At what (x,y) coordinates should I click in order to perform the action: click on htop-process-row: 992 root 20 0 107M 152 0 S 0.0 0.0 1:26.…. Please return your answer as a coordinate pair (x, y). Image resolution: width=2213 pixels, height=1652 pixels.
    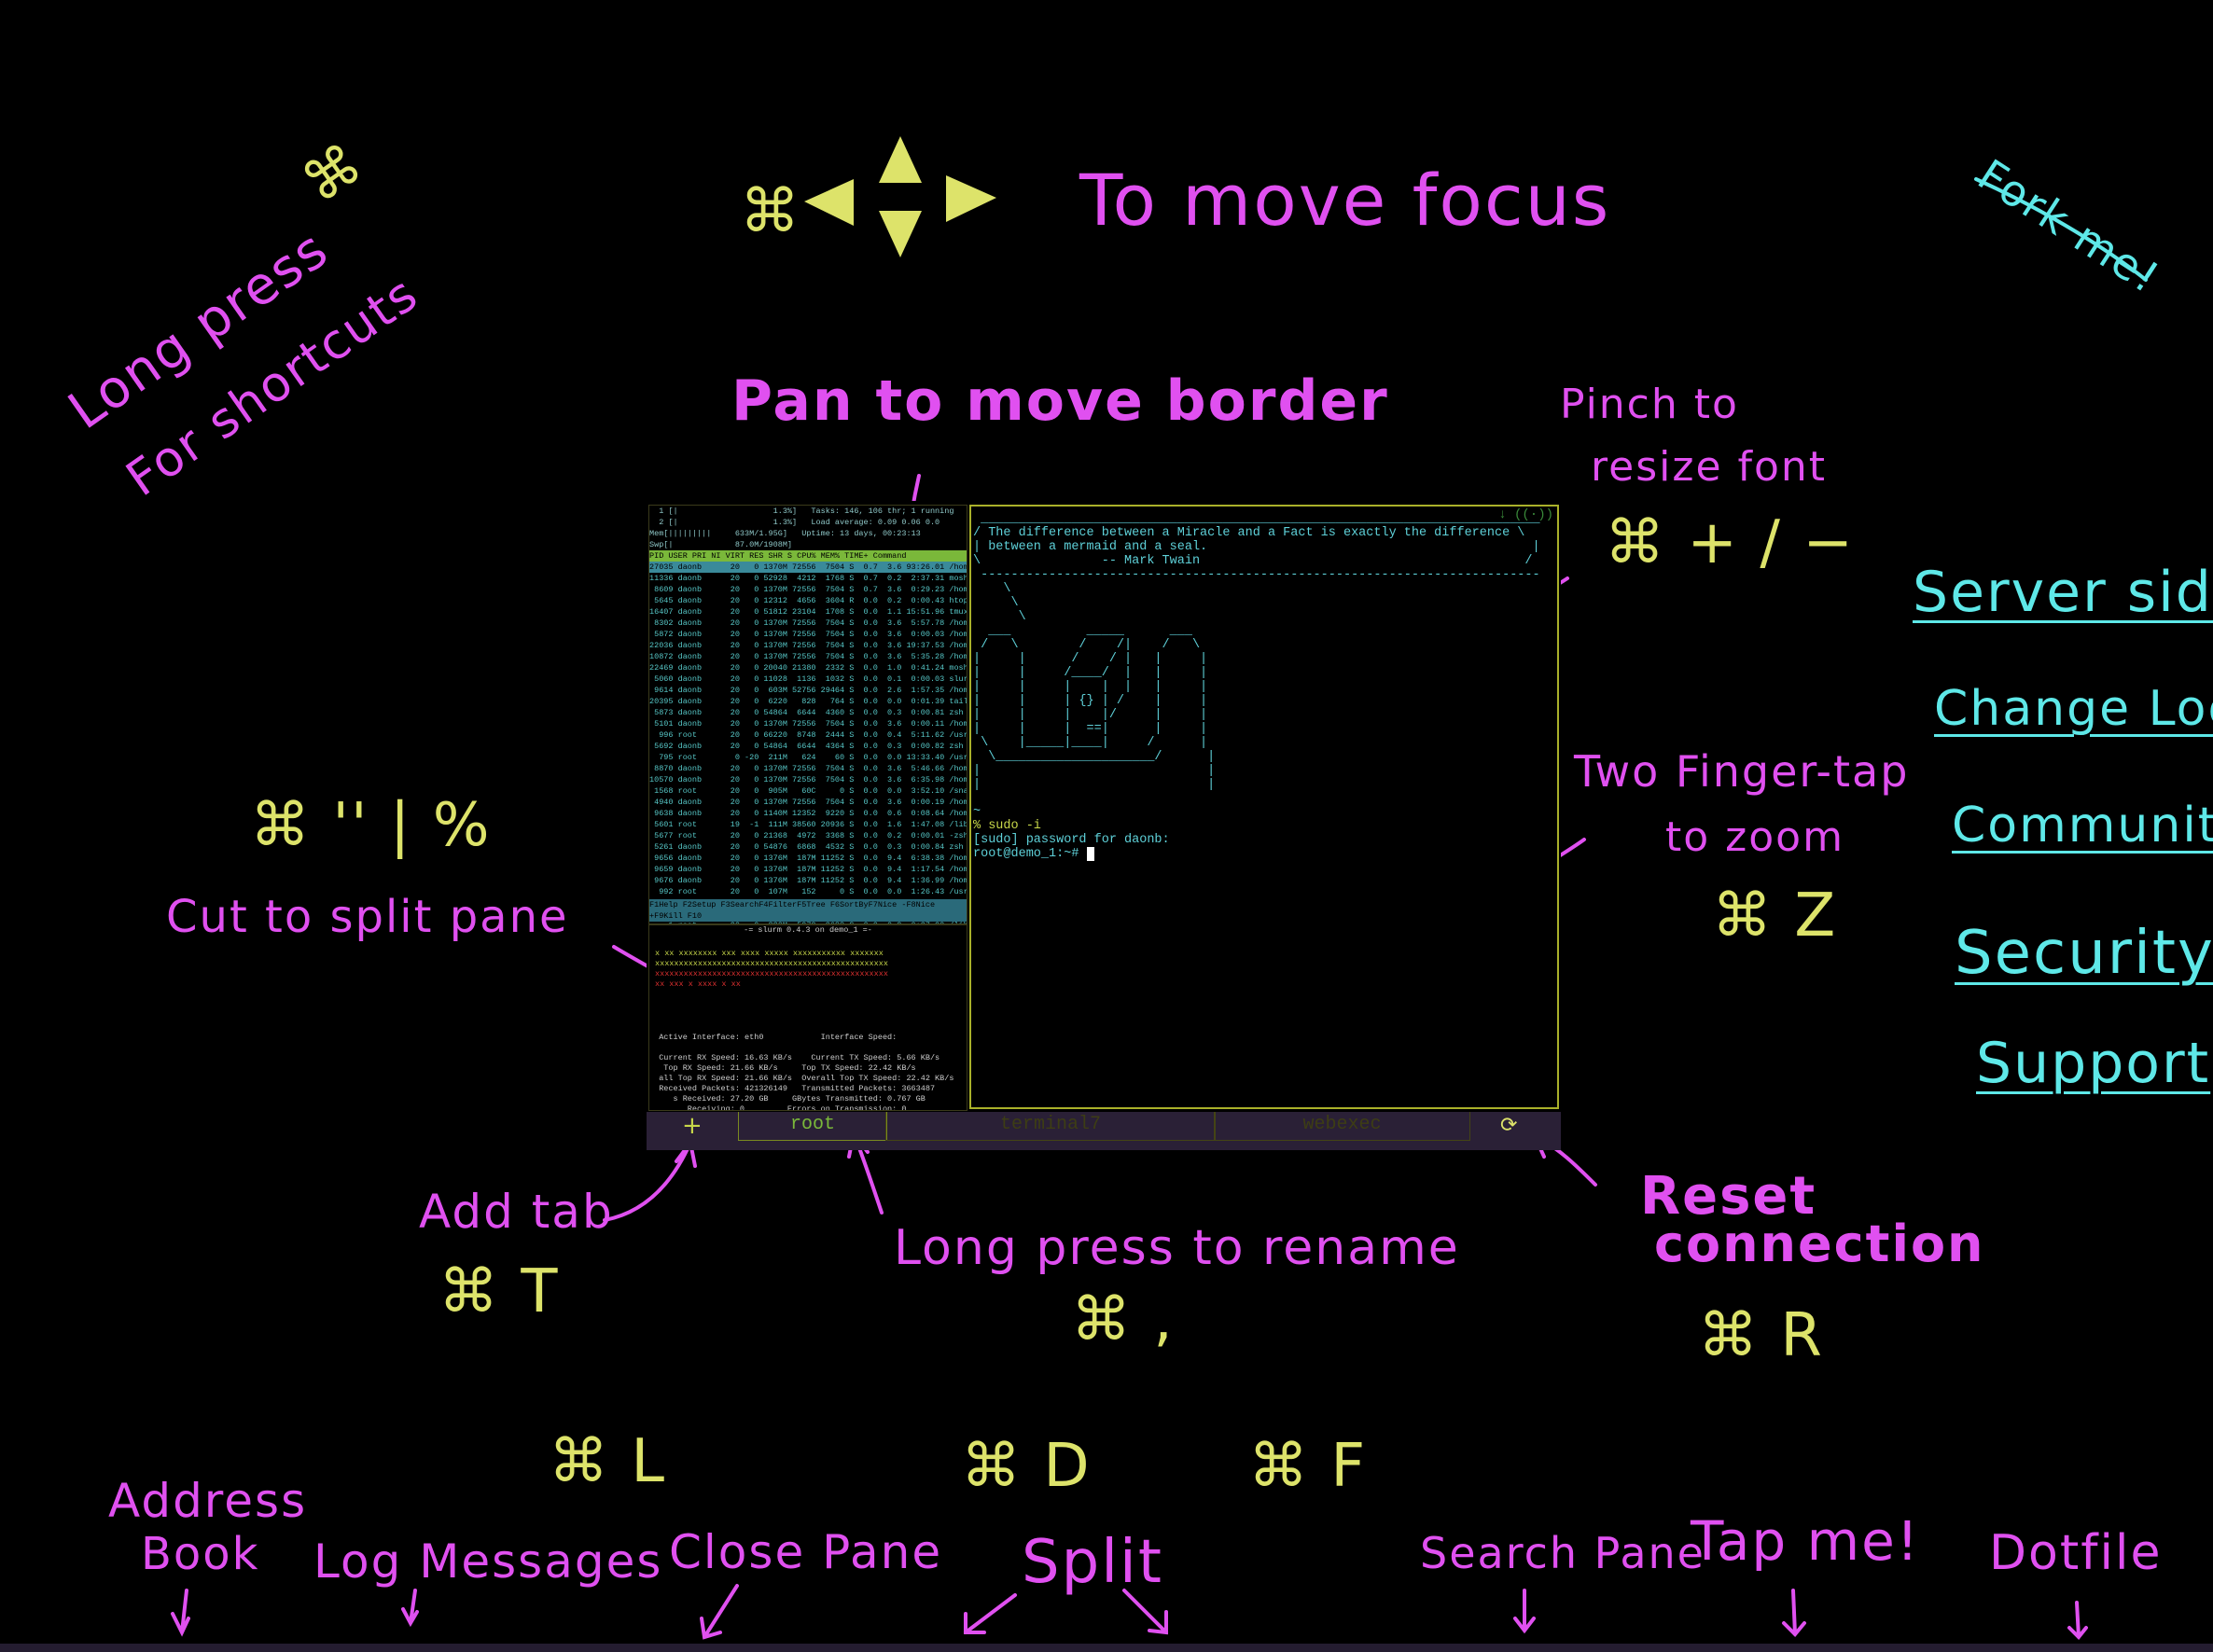
    Looking at the image, I should click on (813, 892).